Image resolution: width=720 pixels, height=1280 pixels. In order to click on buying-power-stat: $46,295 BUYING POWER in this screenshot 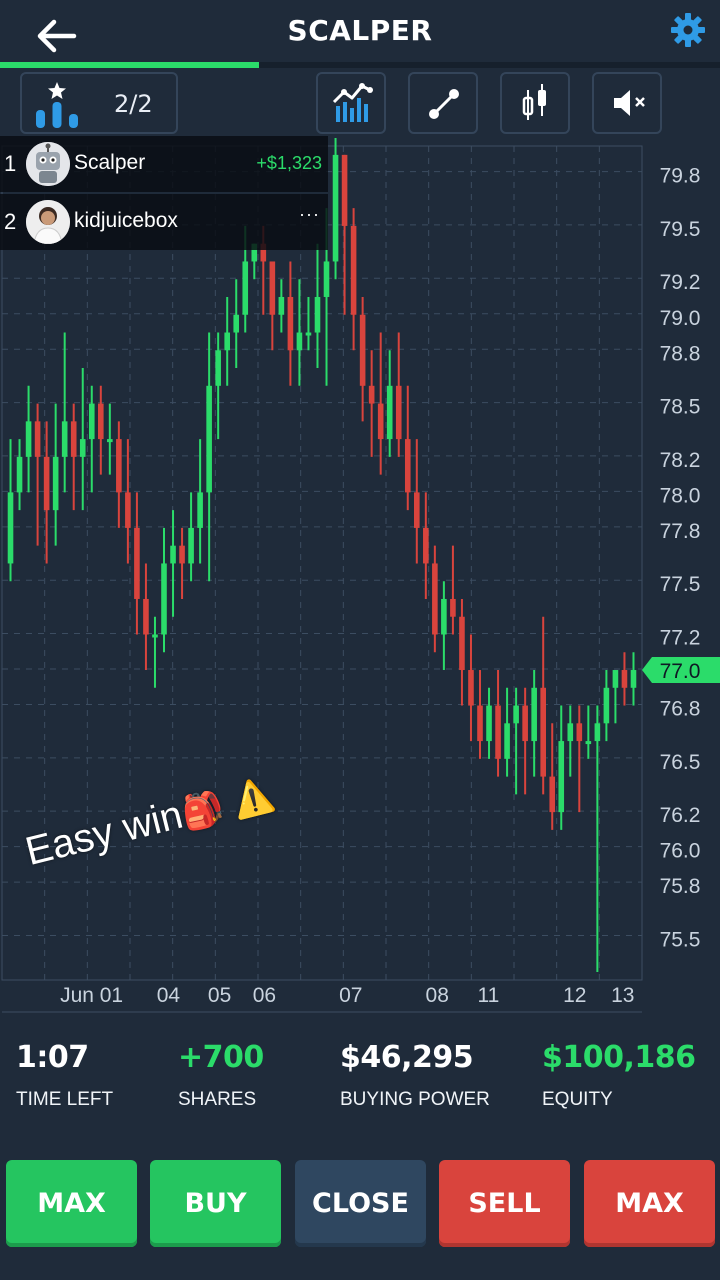, I will do `click(415, 1075)`.